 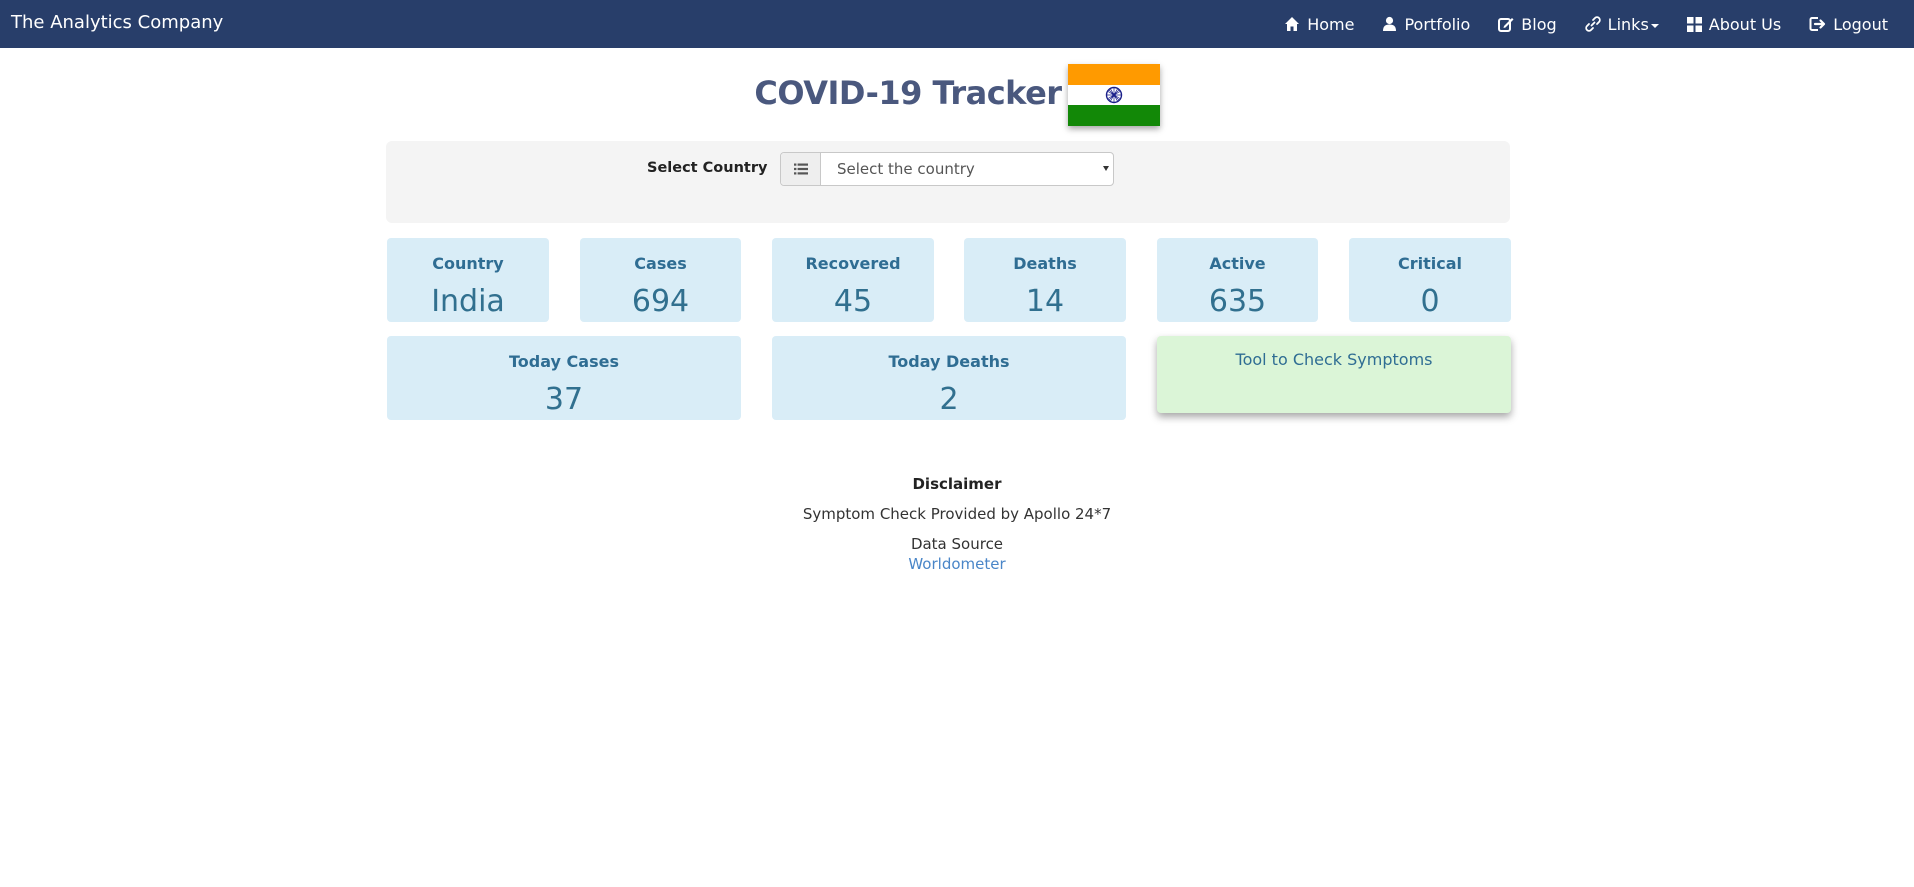 I want to click on stat-card-recovered: Recovered 45, so click(x=853, y=280).